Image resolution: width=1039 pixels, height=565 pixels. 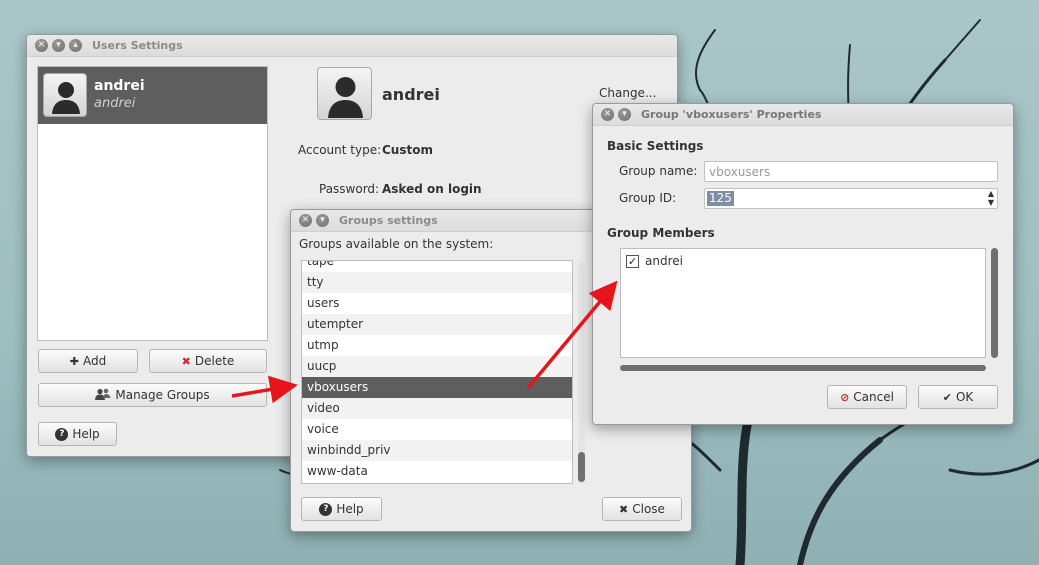 I want to click on selected-user-avatar, so click(x=344, y=93).